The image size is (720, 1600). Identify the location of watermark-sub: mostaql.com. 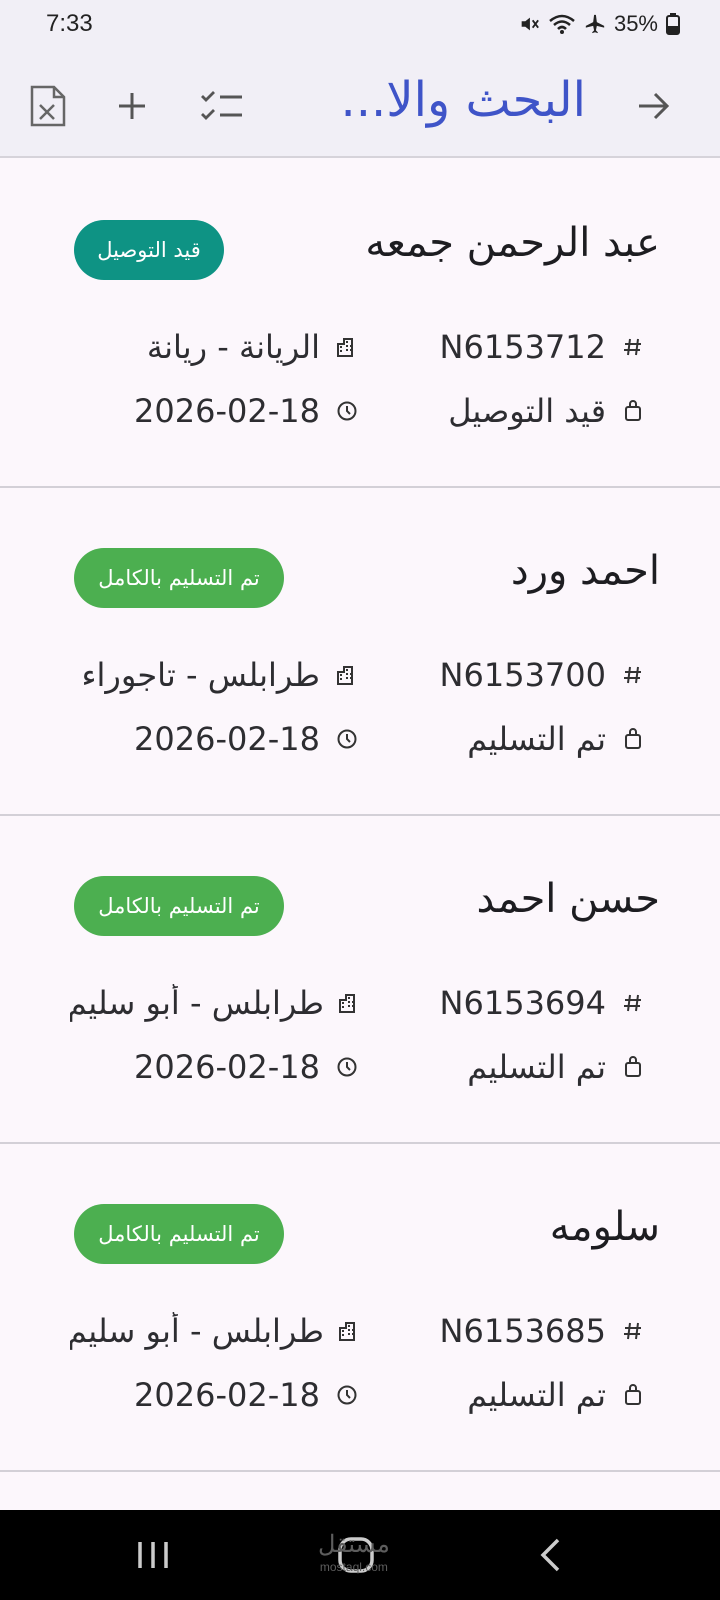
(353, 1567).